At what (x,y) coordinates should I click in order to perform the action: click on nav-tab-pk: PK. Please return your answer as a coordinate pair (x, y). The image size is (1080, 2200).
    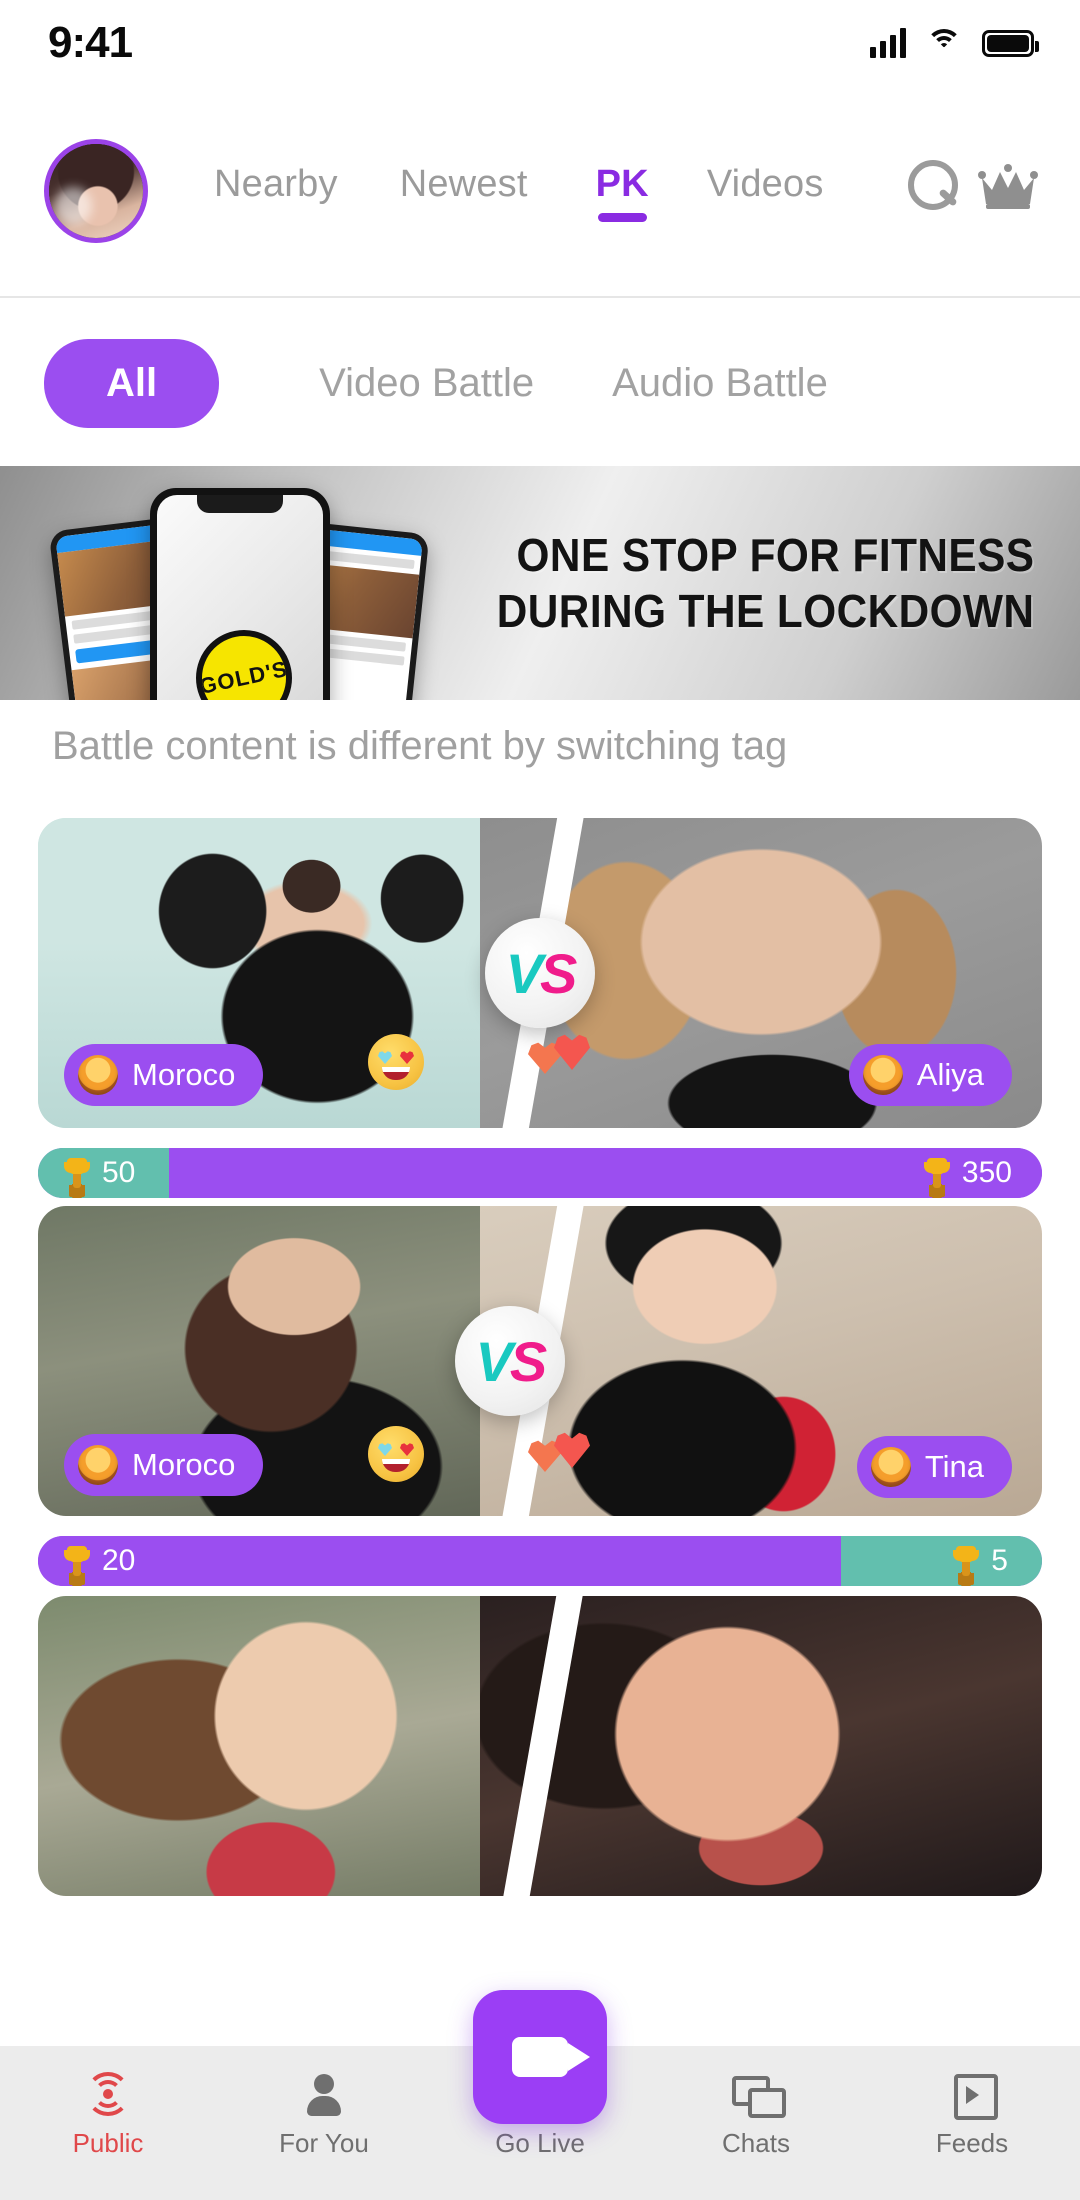
    Looking at the image, I should click on (622, 192).